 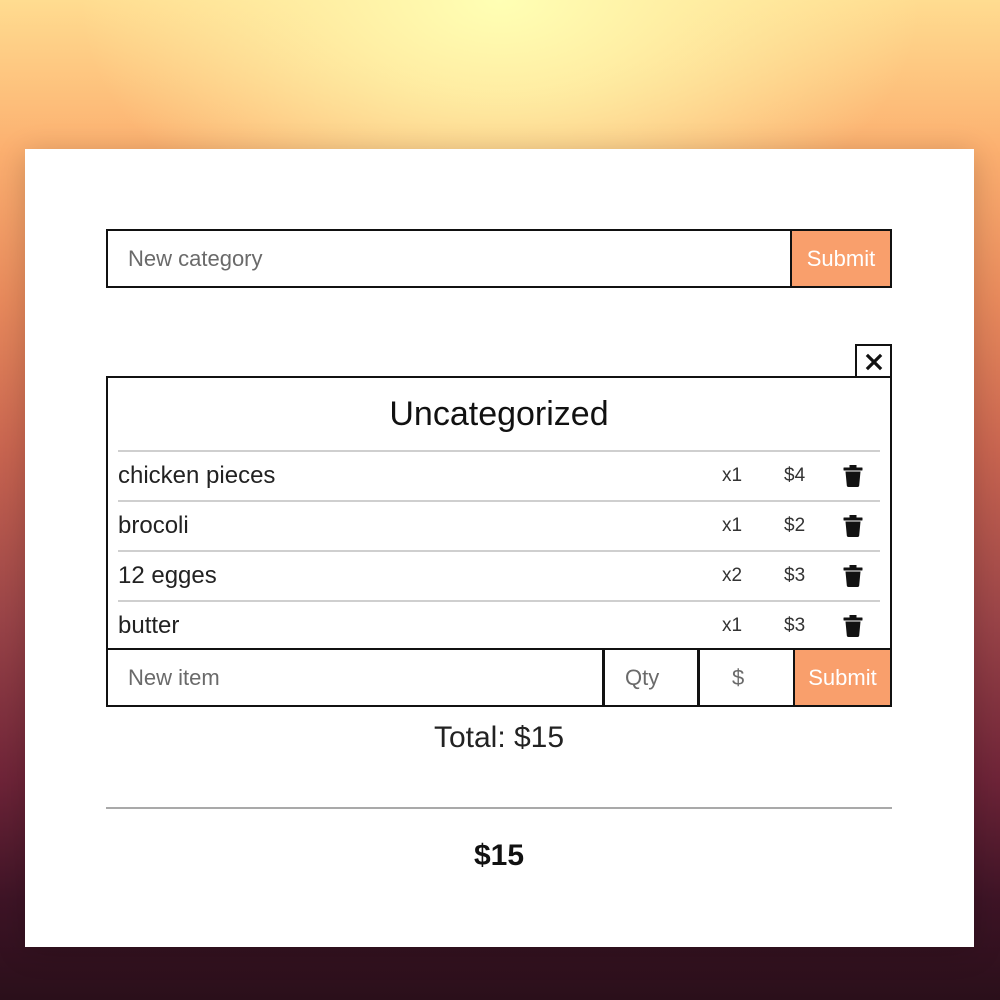 What do you see at coordinates (499, 808) in the screenshot?
I see `divider` at bounding box center [499, 808].